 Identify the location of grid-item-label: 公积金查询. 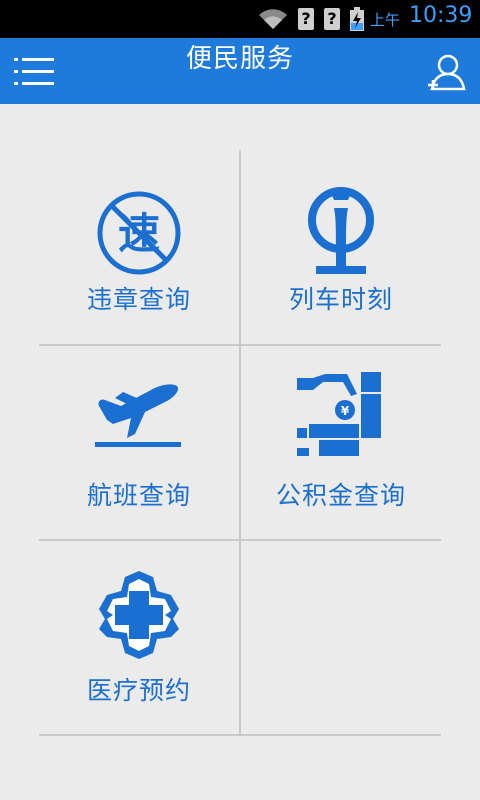
(340, 495).